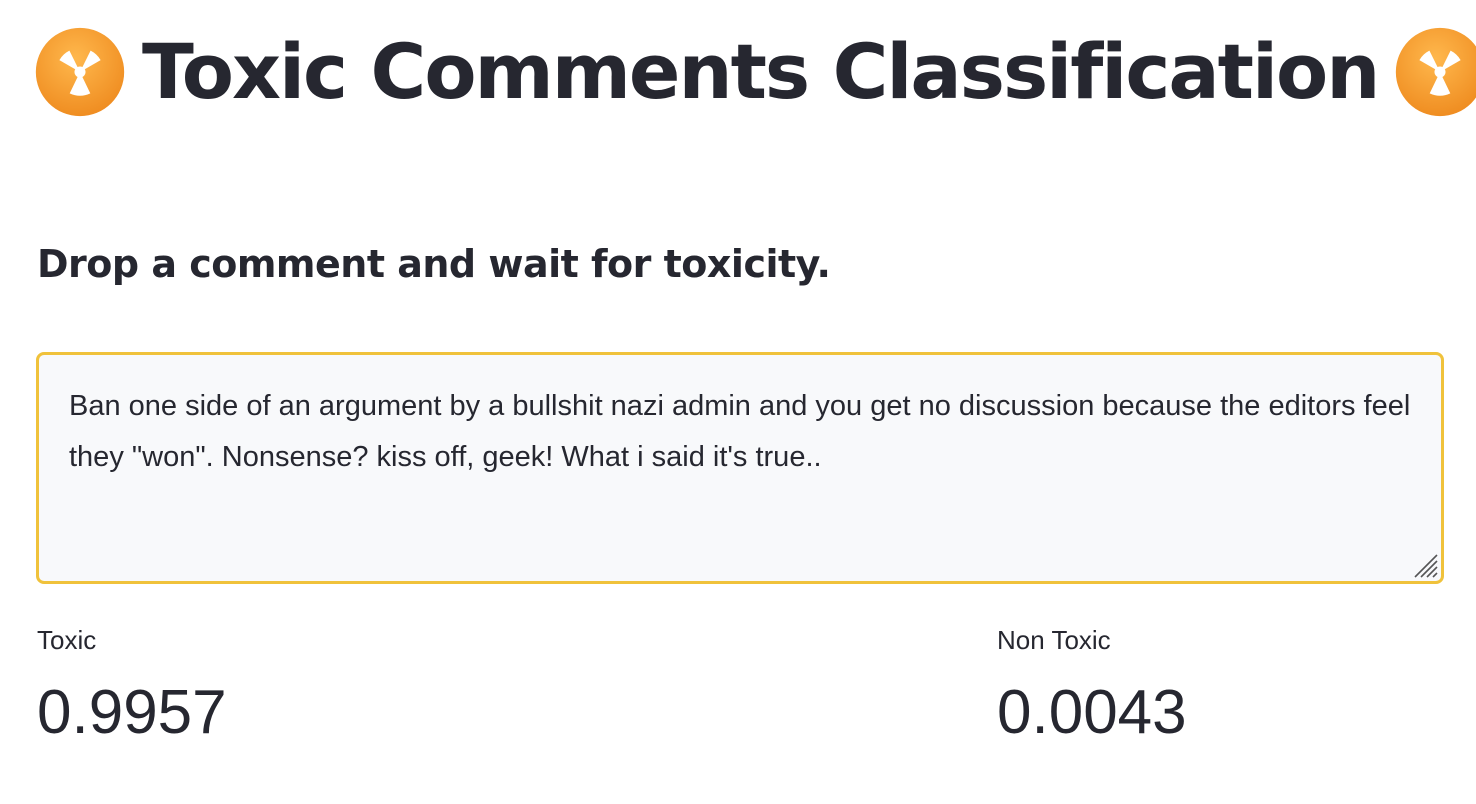  I want to click on page-header: Toxic Comments Classification, so click(755, 72).